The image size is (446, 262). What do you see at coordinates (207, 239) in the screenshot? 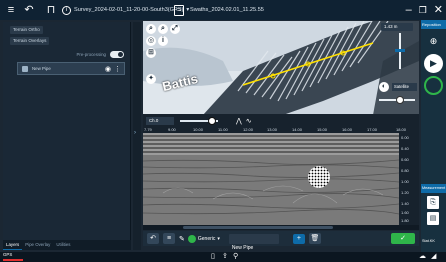
I see `type-select: Generic` at bounding box center [207, 239].